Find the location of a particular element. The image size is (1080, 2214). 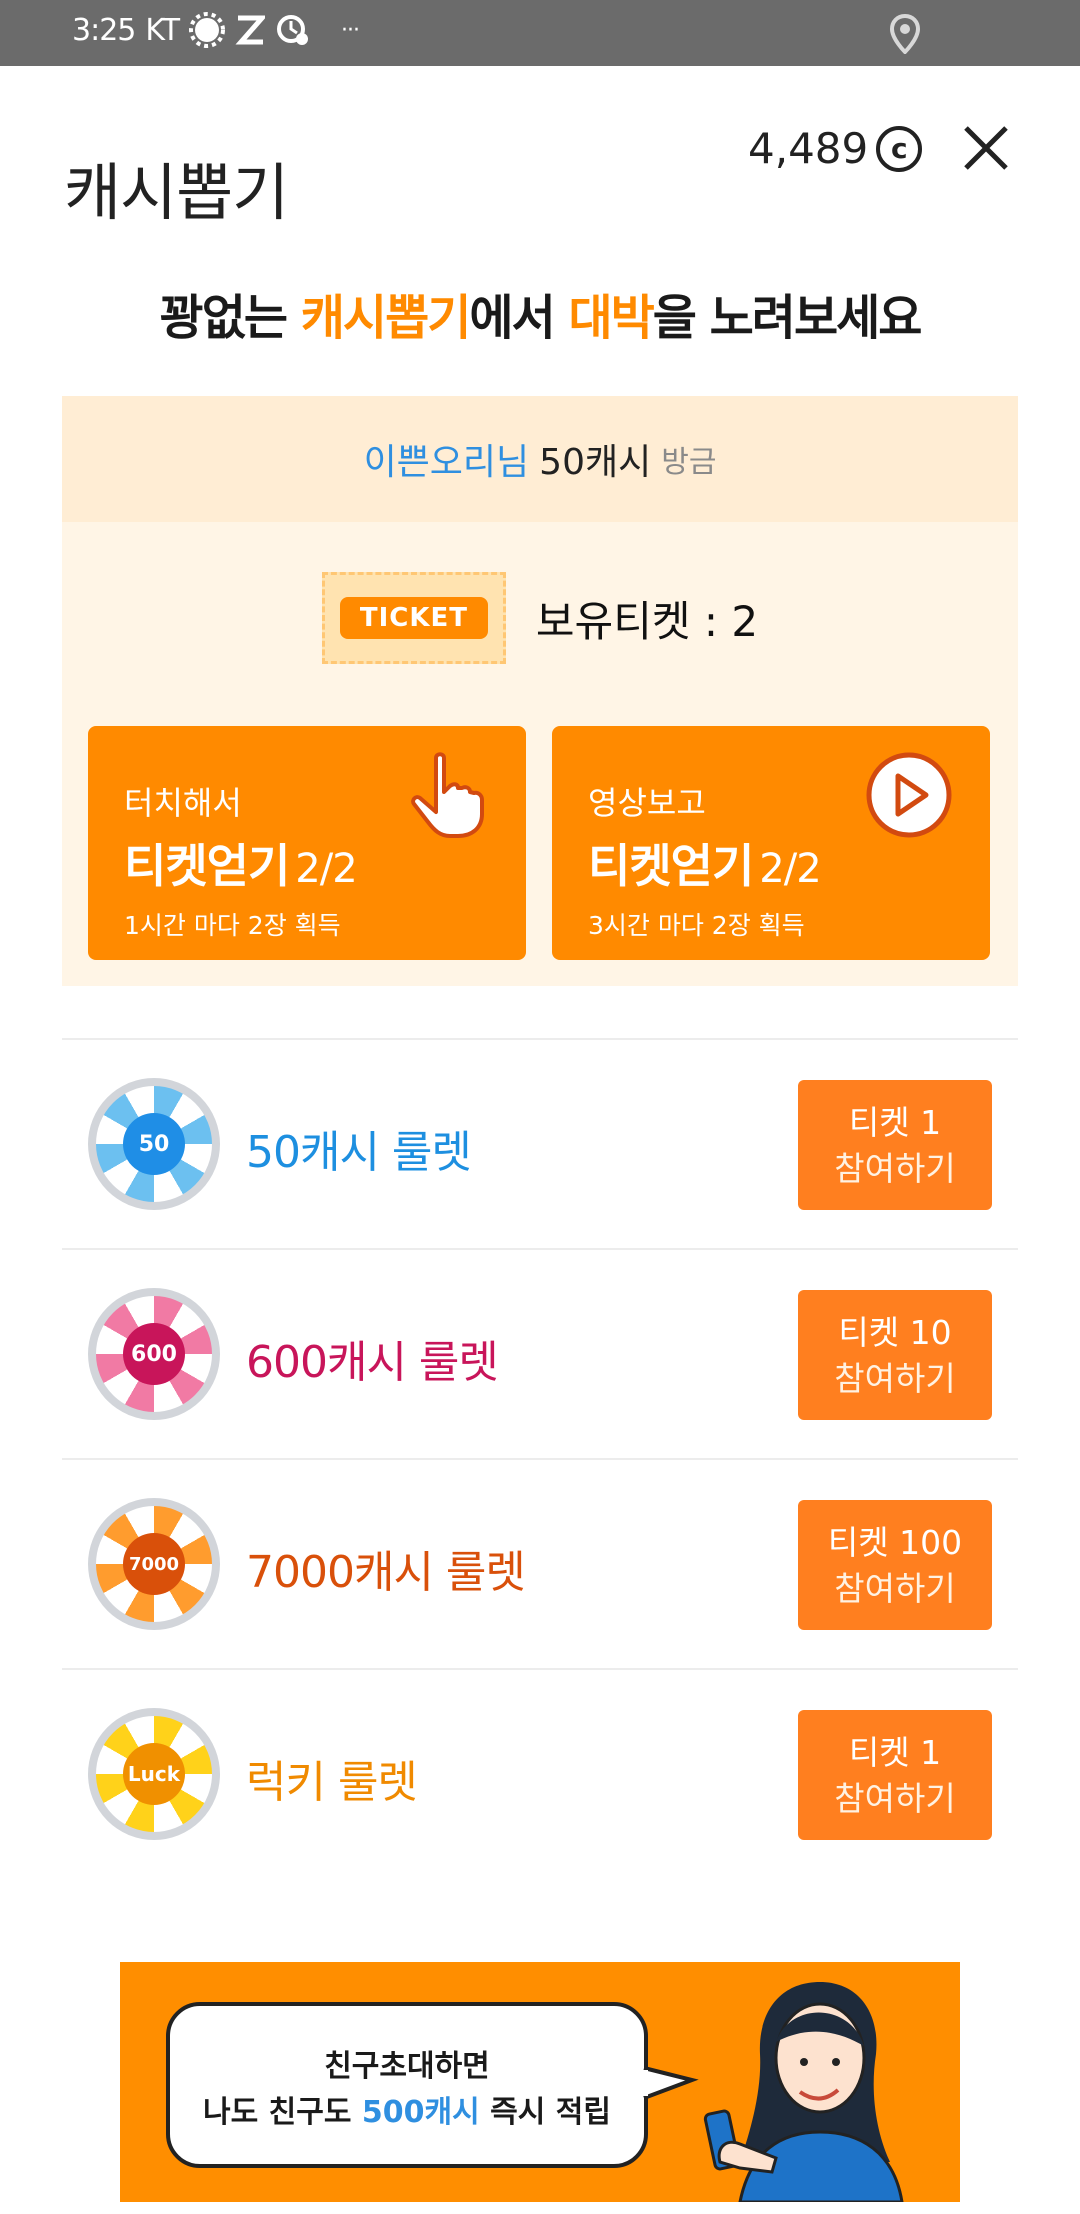

join-roulette-button: 티켓 10 참여하기 is located at coordinates (895, 1355).